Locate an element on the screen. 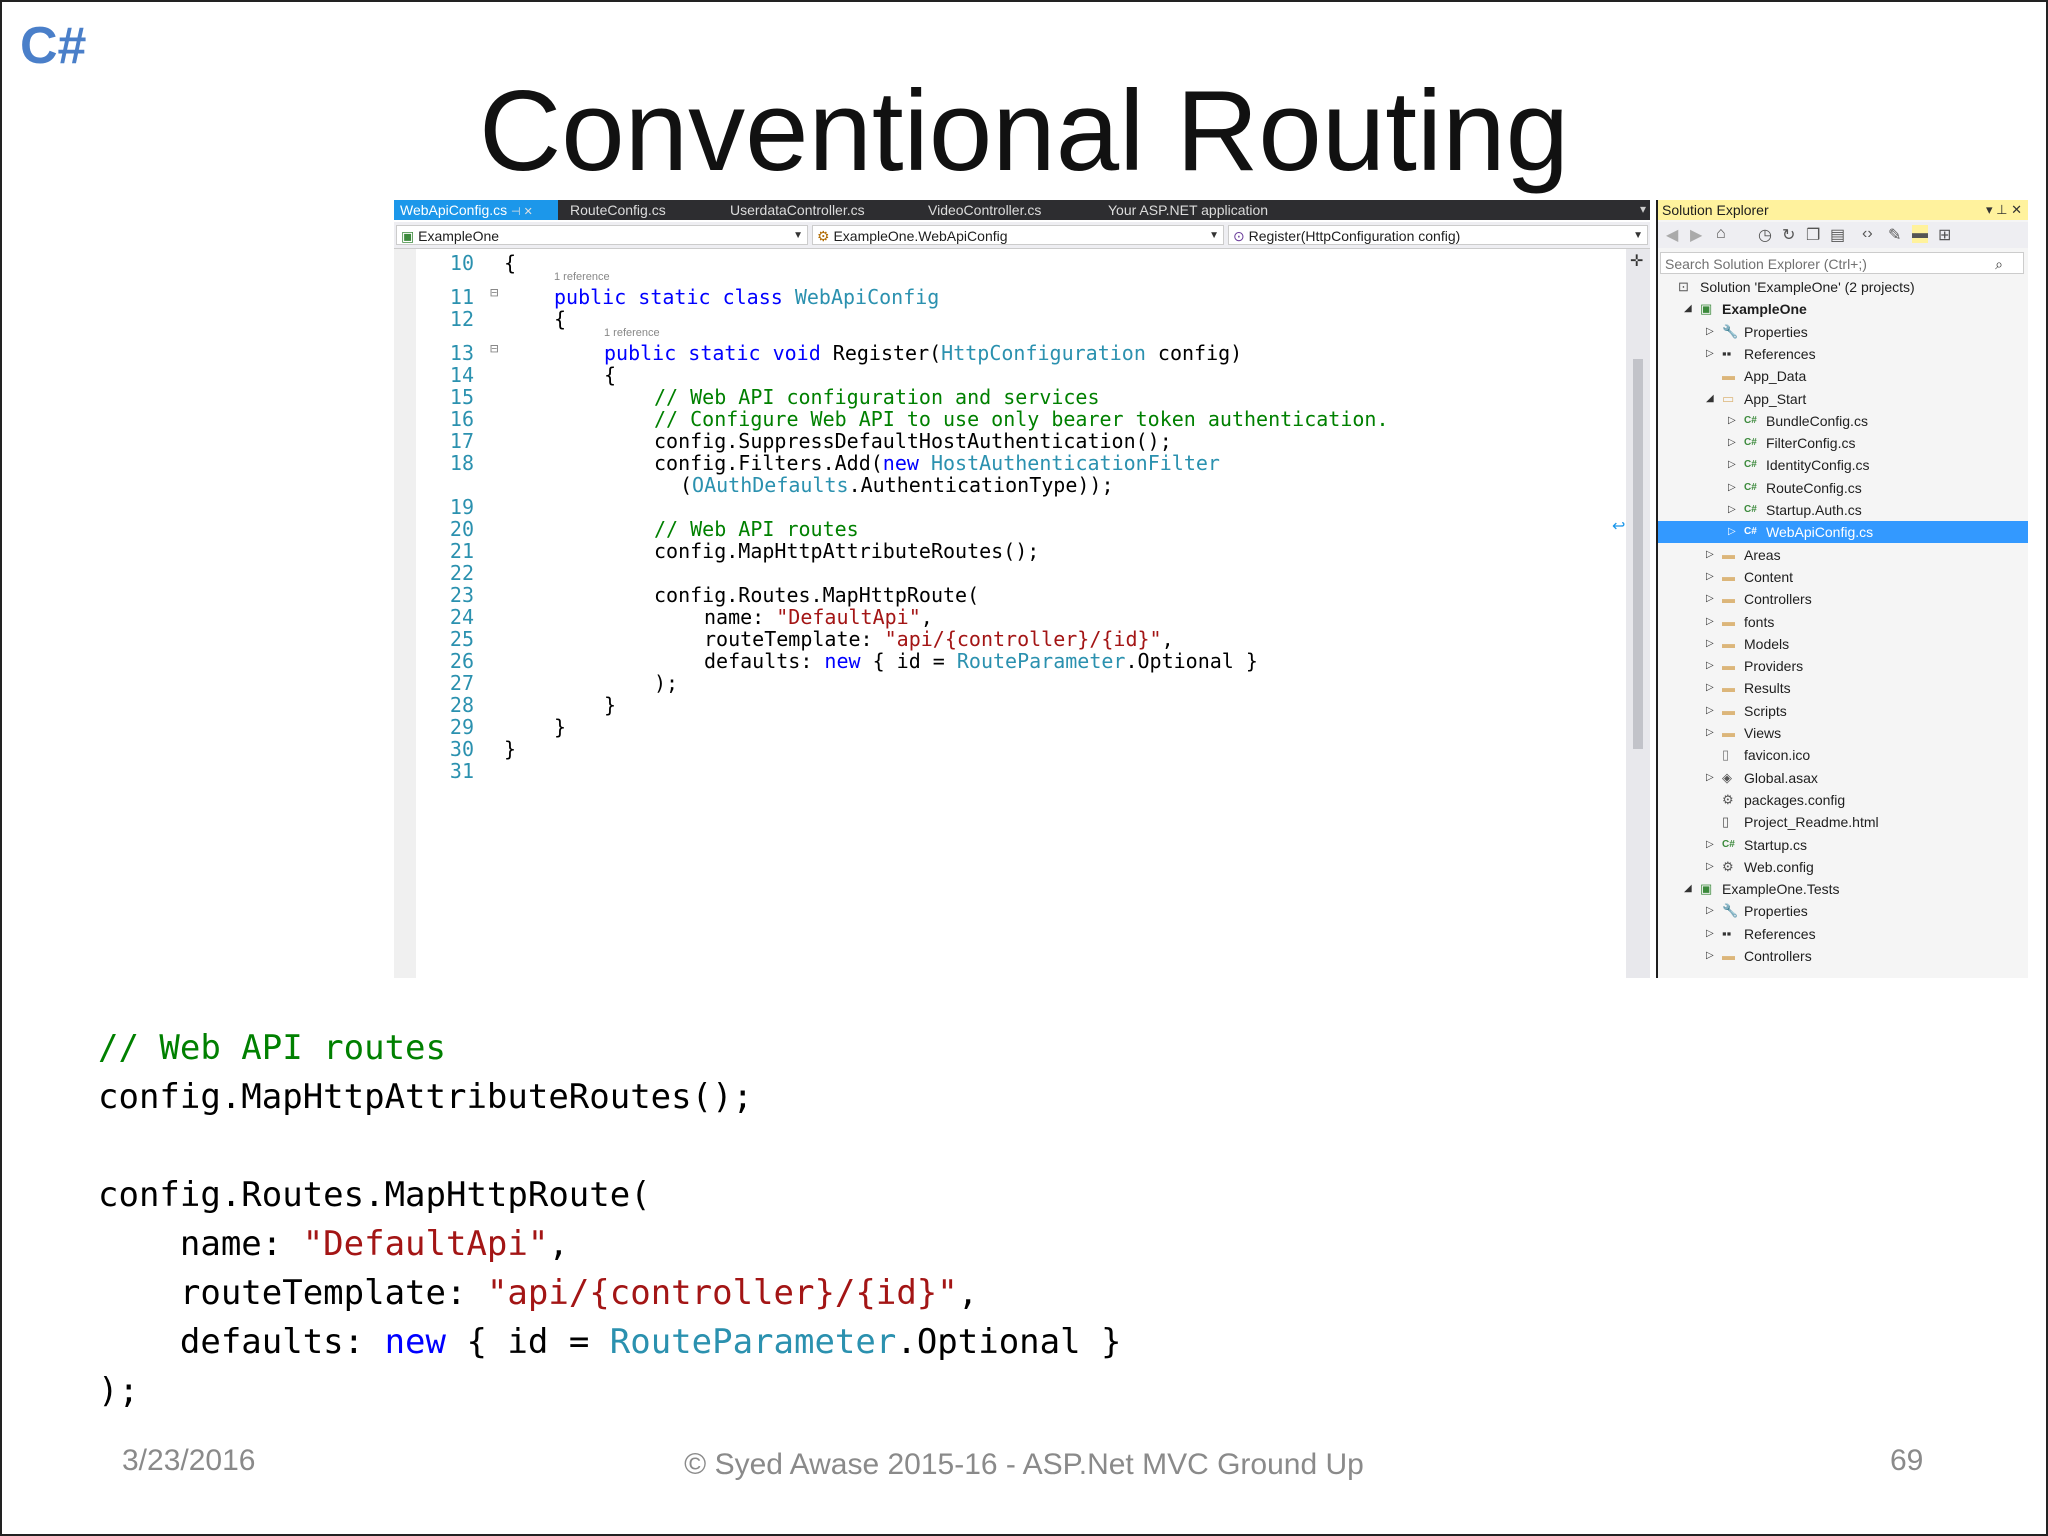 The height and width of the screenshot is (1536, 2048). tree-item: ▷ C# Startup.cs is located at coordinates (1843, 845).